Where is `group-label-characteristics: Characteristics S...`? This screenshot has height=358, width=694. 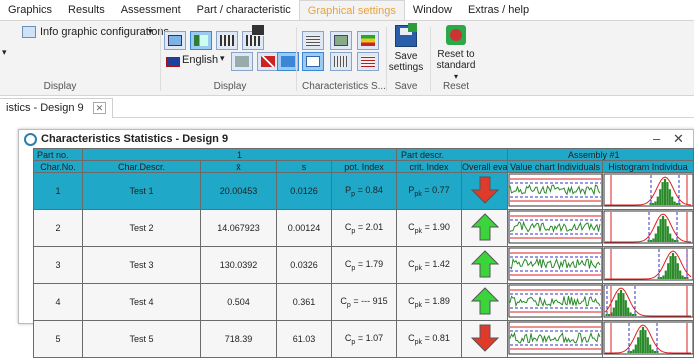
group-label-characteristics: Characteristics S... is located at coordinates (344, 86).